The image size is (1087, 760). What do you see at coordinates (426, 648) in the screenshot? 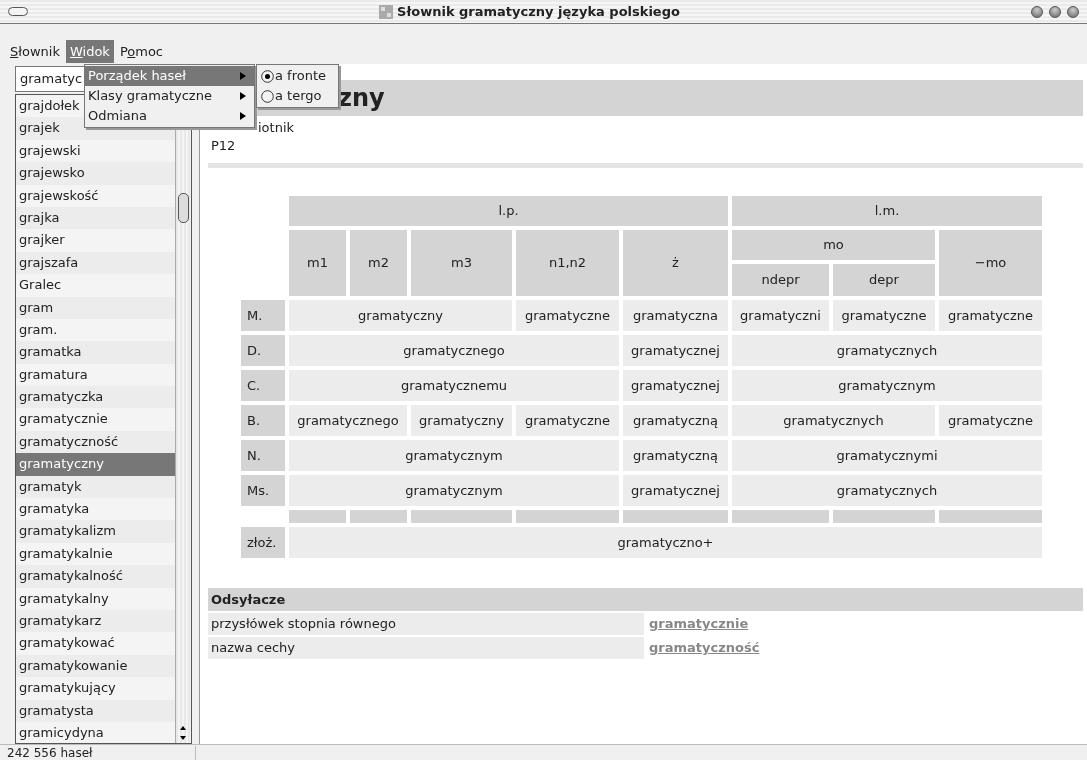
I see `reference-label: nazwa cechy` at bounding box center [426, 648].